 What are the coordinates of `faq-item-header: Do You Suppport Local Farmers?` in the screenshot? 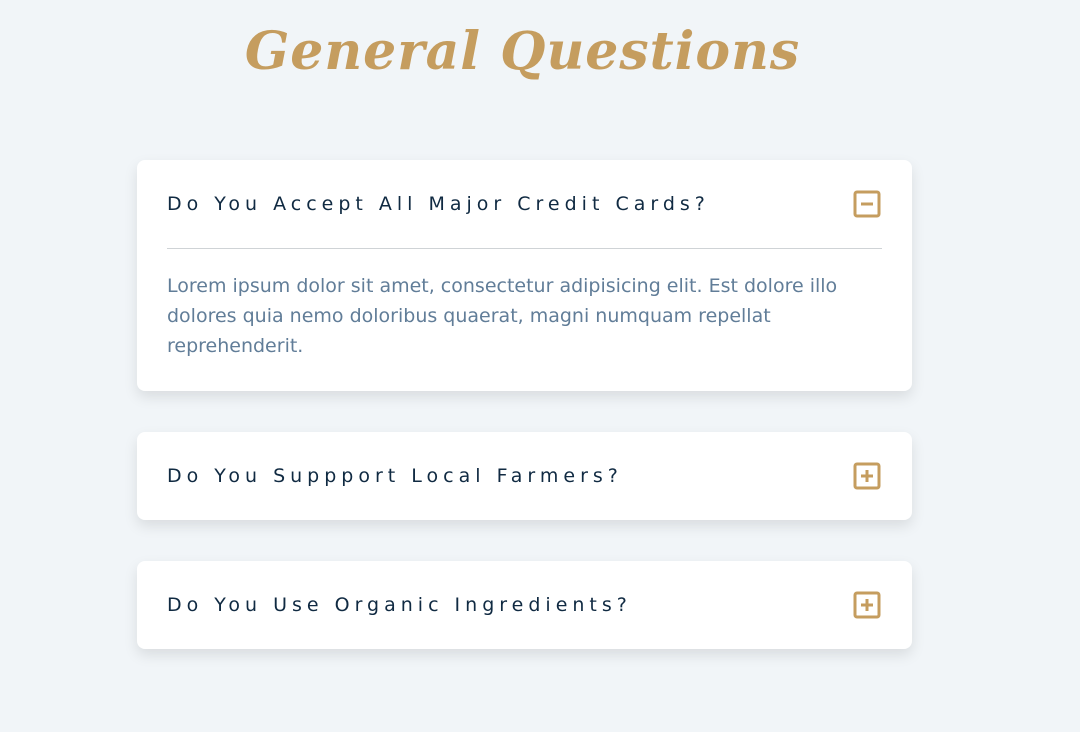 It's located at (524, 476).